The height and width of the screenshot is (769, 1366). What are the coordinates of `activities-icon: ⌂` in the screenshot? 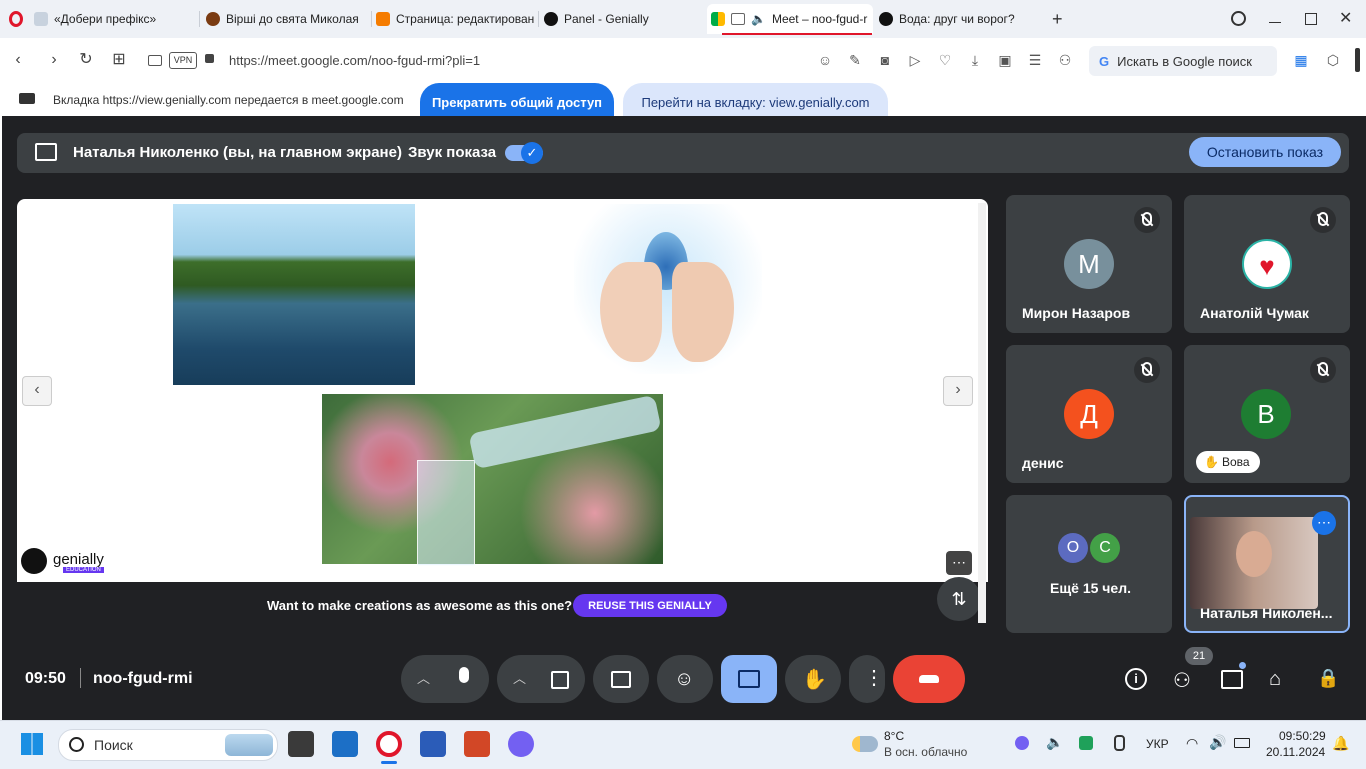 It's located at (1281, 680).